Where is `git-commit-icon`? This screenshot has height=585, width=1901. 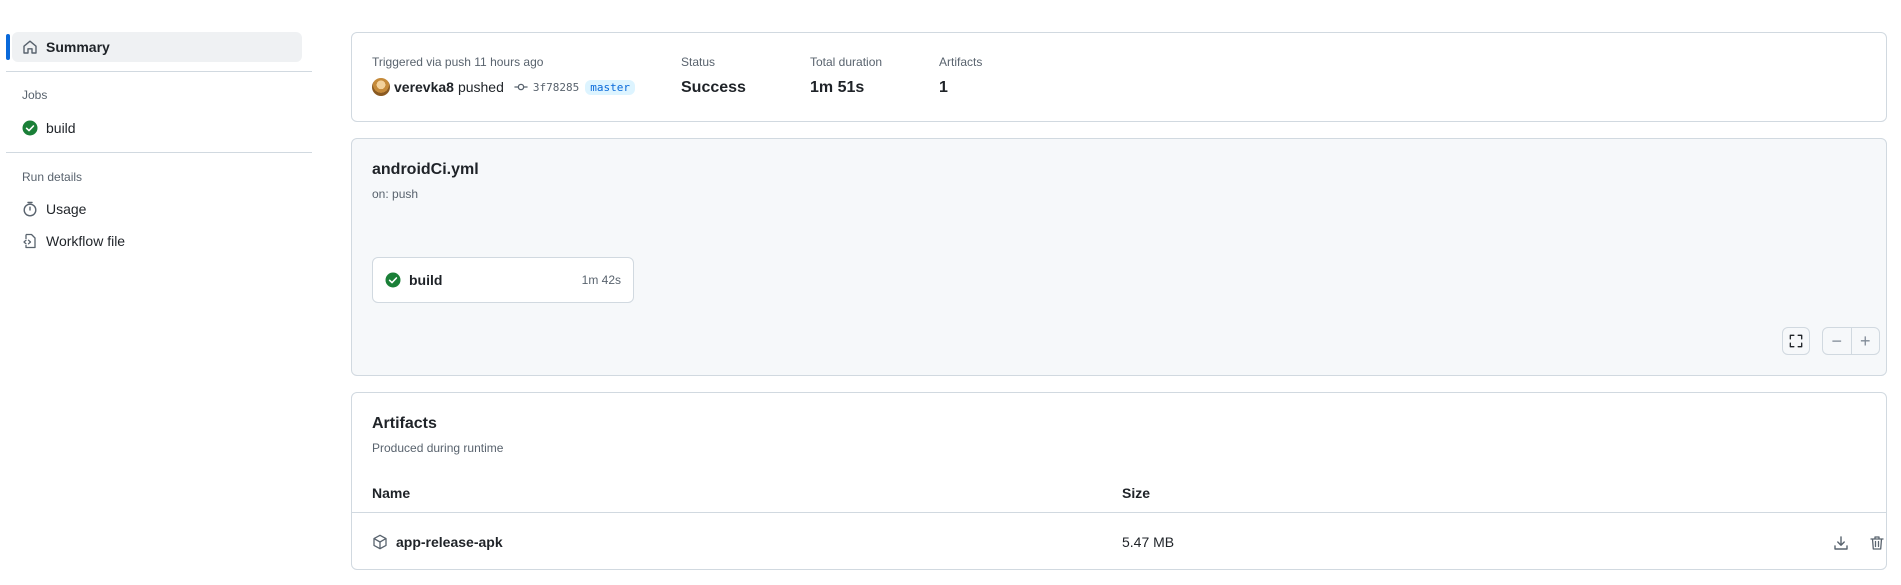 git-commit-icon is located at coordinates (521, 87).